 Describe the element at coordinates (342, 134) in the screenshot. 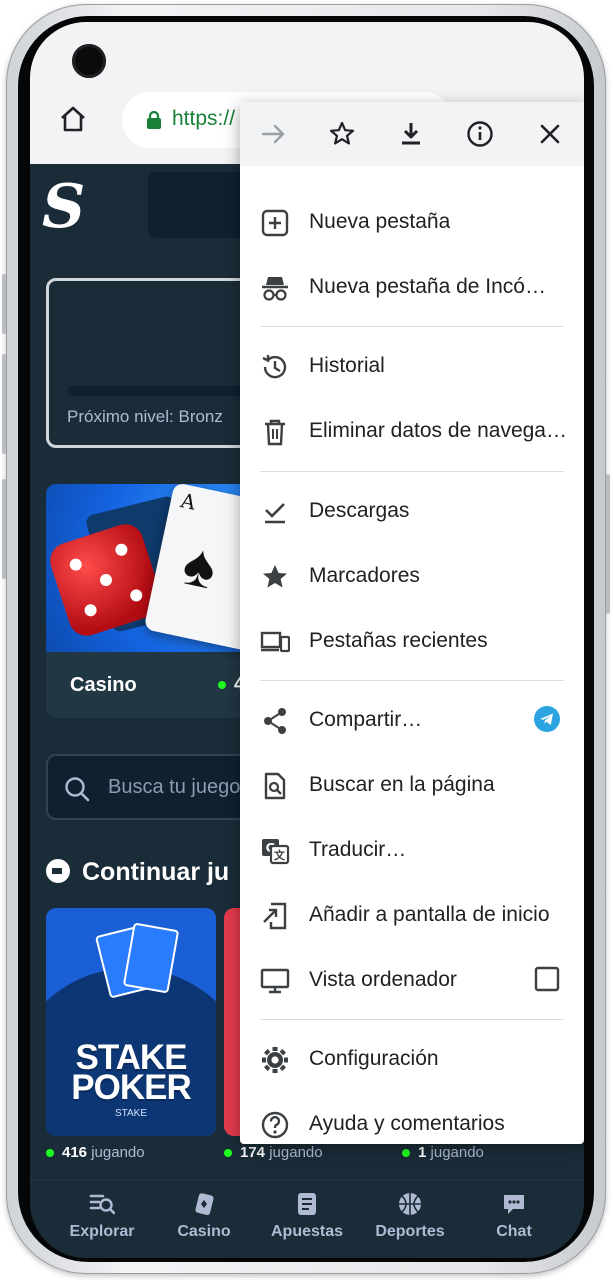

I see `bookmark-star-icon` at that location.